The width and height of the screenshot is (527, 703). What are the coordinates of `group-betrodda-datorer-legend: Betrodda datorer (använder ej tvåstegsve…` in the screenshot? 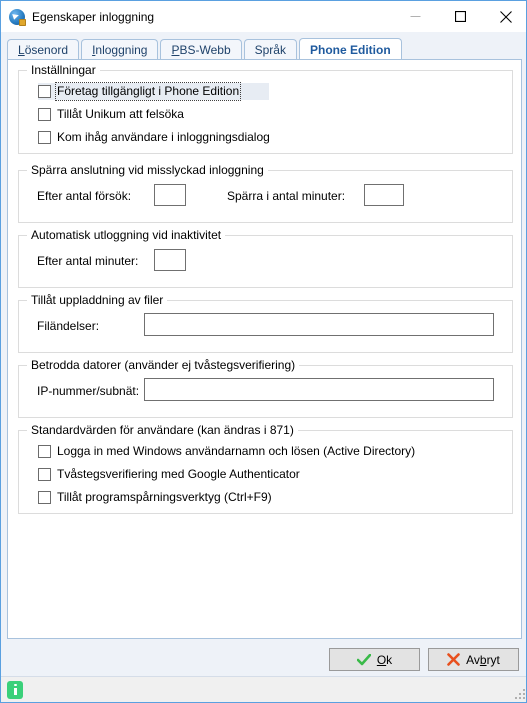 It's located at (163, 365).